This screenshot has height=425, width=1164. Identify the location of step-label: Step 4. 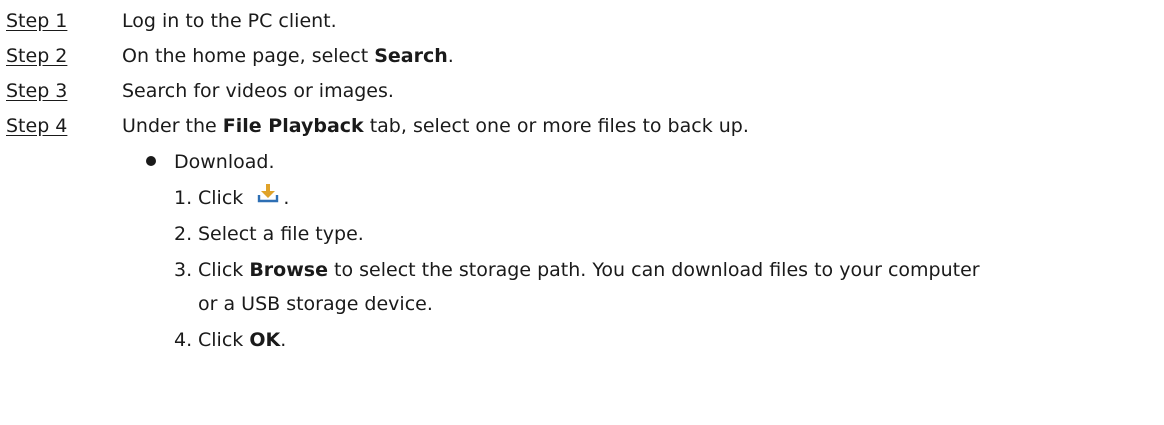
(37, 126).